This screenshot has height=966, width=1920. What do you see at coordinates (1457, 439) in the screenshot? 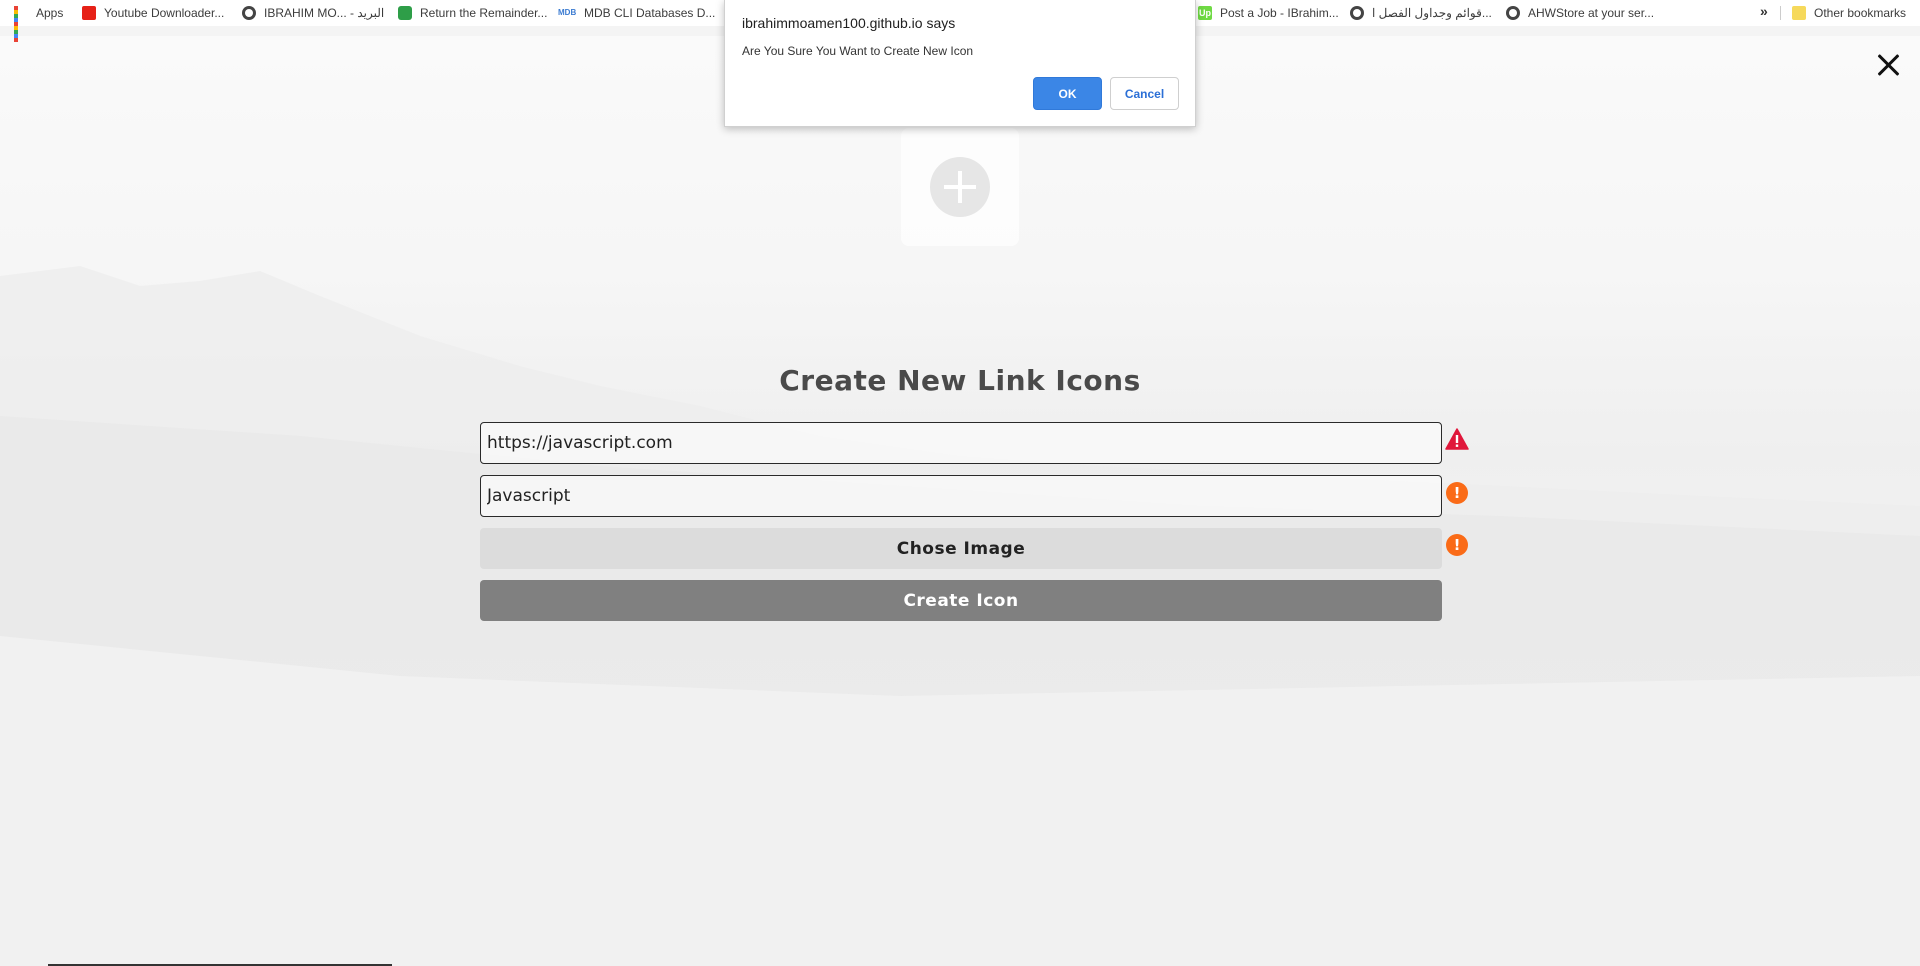
I see `warning-triangle-icon` at bounding box center [1457, 439].